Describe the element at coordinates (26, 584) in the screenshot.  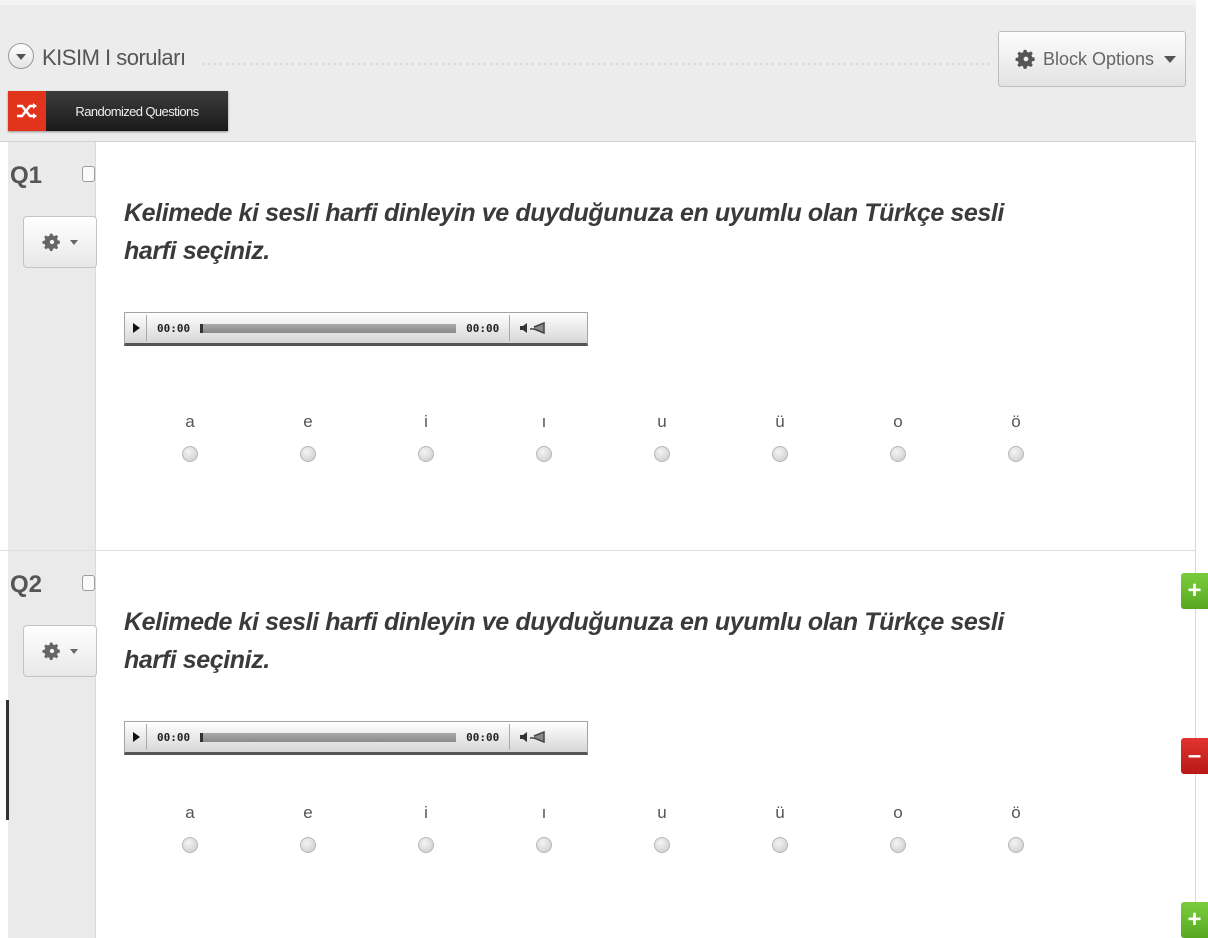
I see `question-number: Q2` at that location.